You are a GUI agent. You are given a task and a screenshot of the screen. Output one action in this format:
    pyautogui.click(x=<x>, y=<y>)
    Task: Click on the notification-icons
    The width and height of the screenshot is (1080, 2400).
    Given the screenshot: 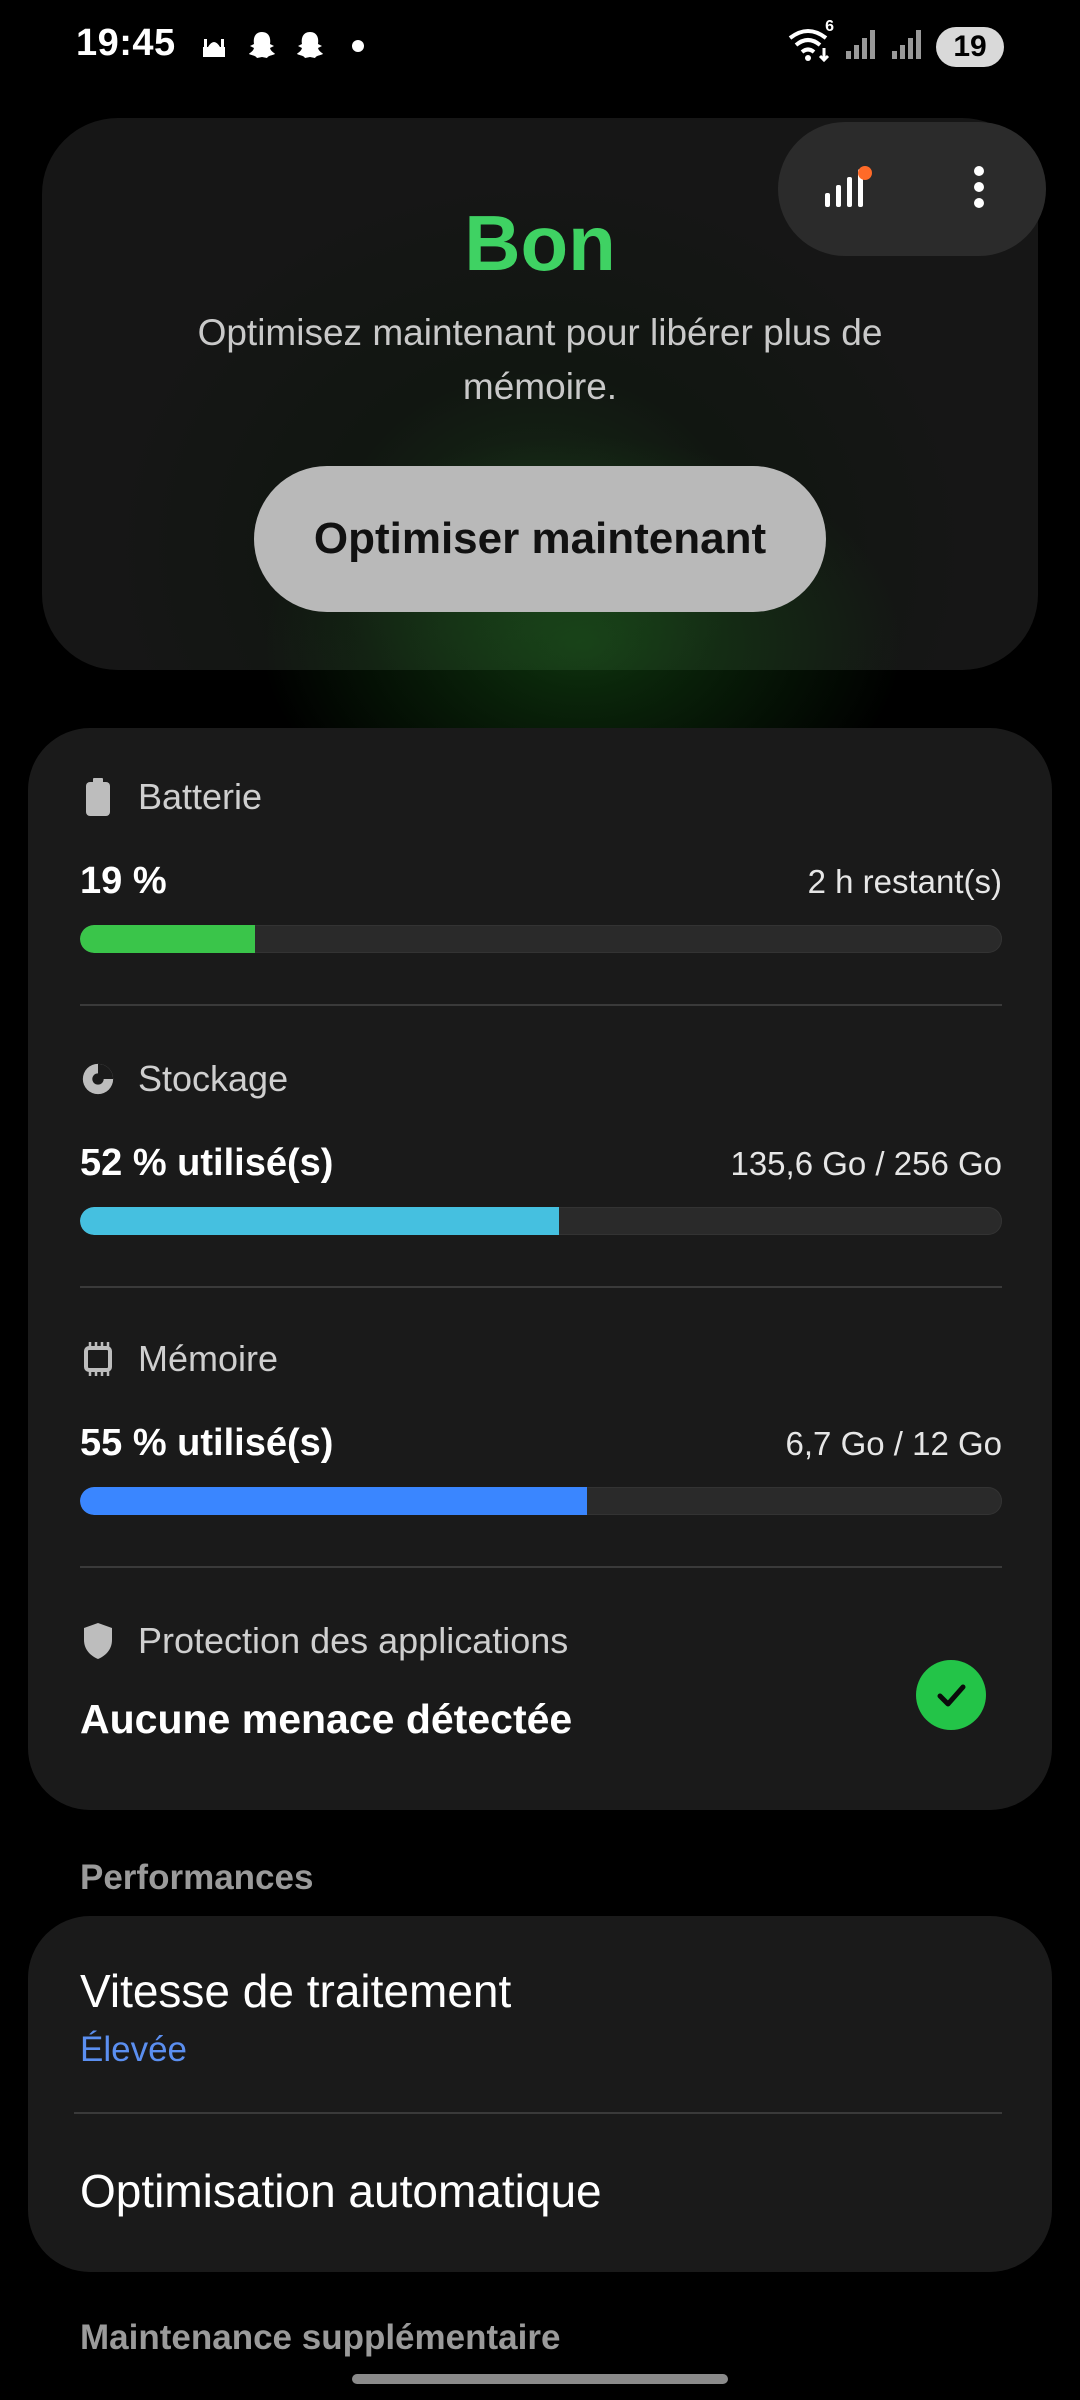 What is the action you would take?
    pyautogui.click(x=286, y=46)
    